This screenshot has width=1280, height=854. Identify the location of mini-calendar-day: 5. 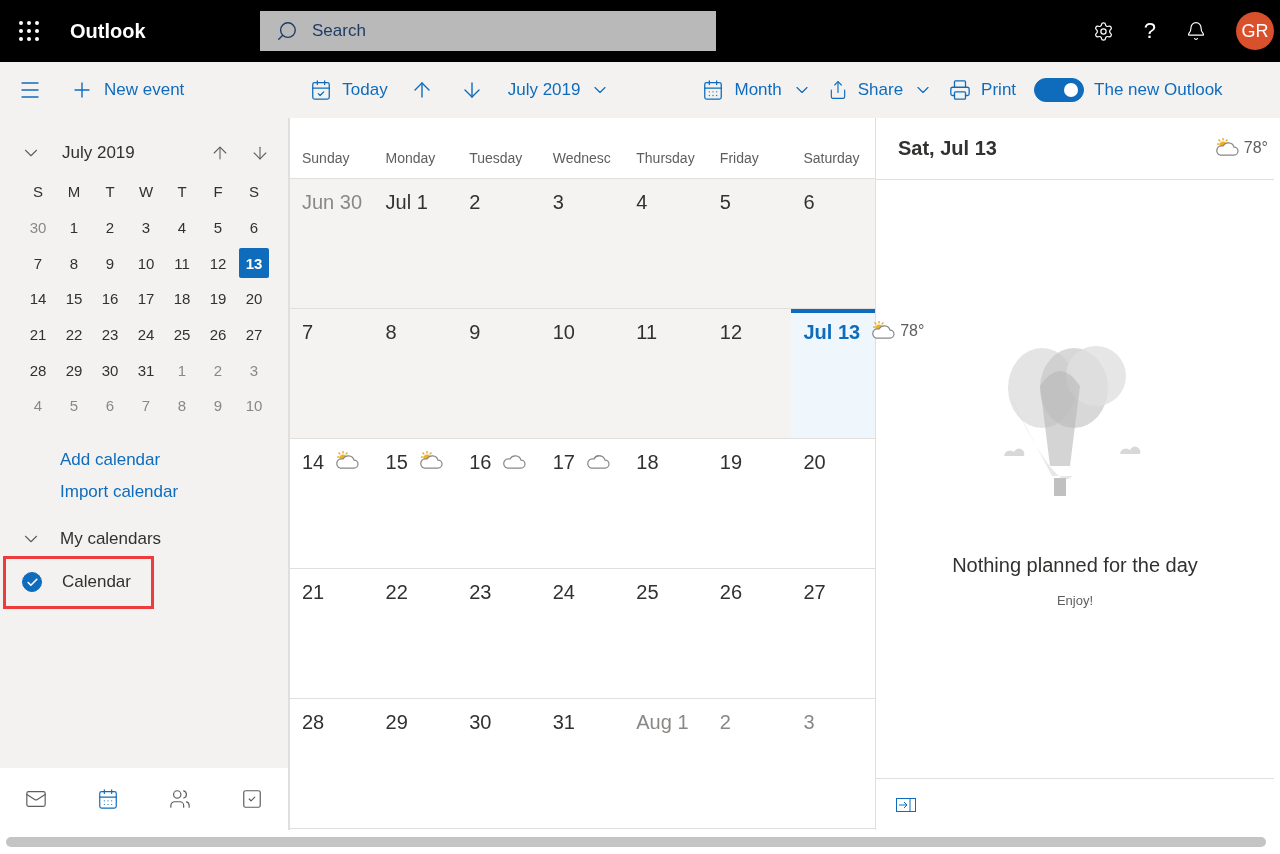
(218, 227).